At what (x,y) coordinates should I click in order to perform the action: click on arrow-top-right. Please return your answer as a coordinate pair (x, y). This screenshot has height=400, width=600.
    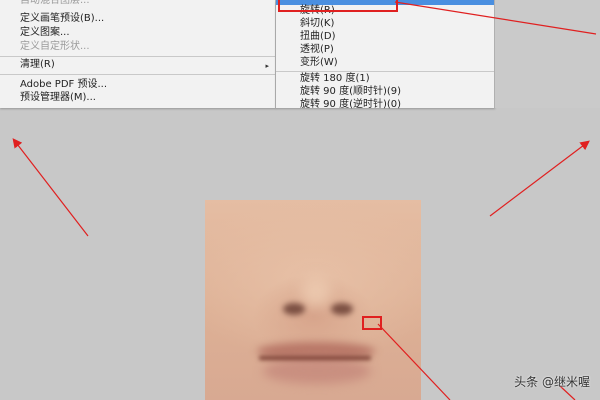
    Looking at the image, I should click on (495, 18).